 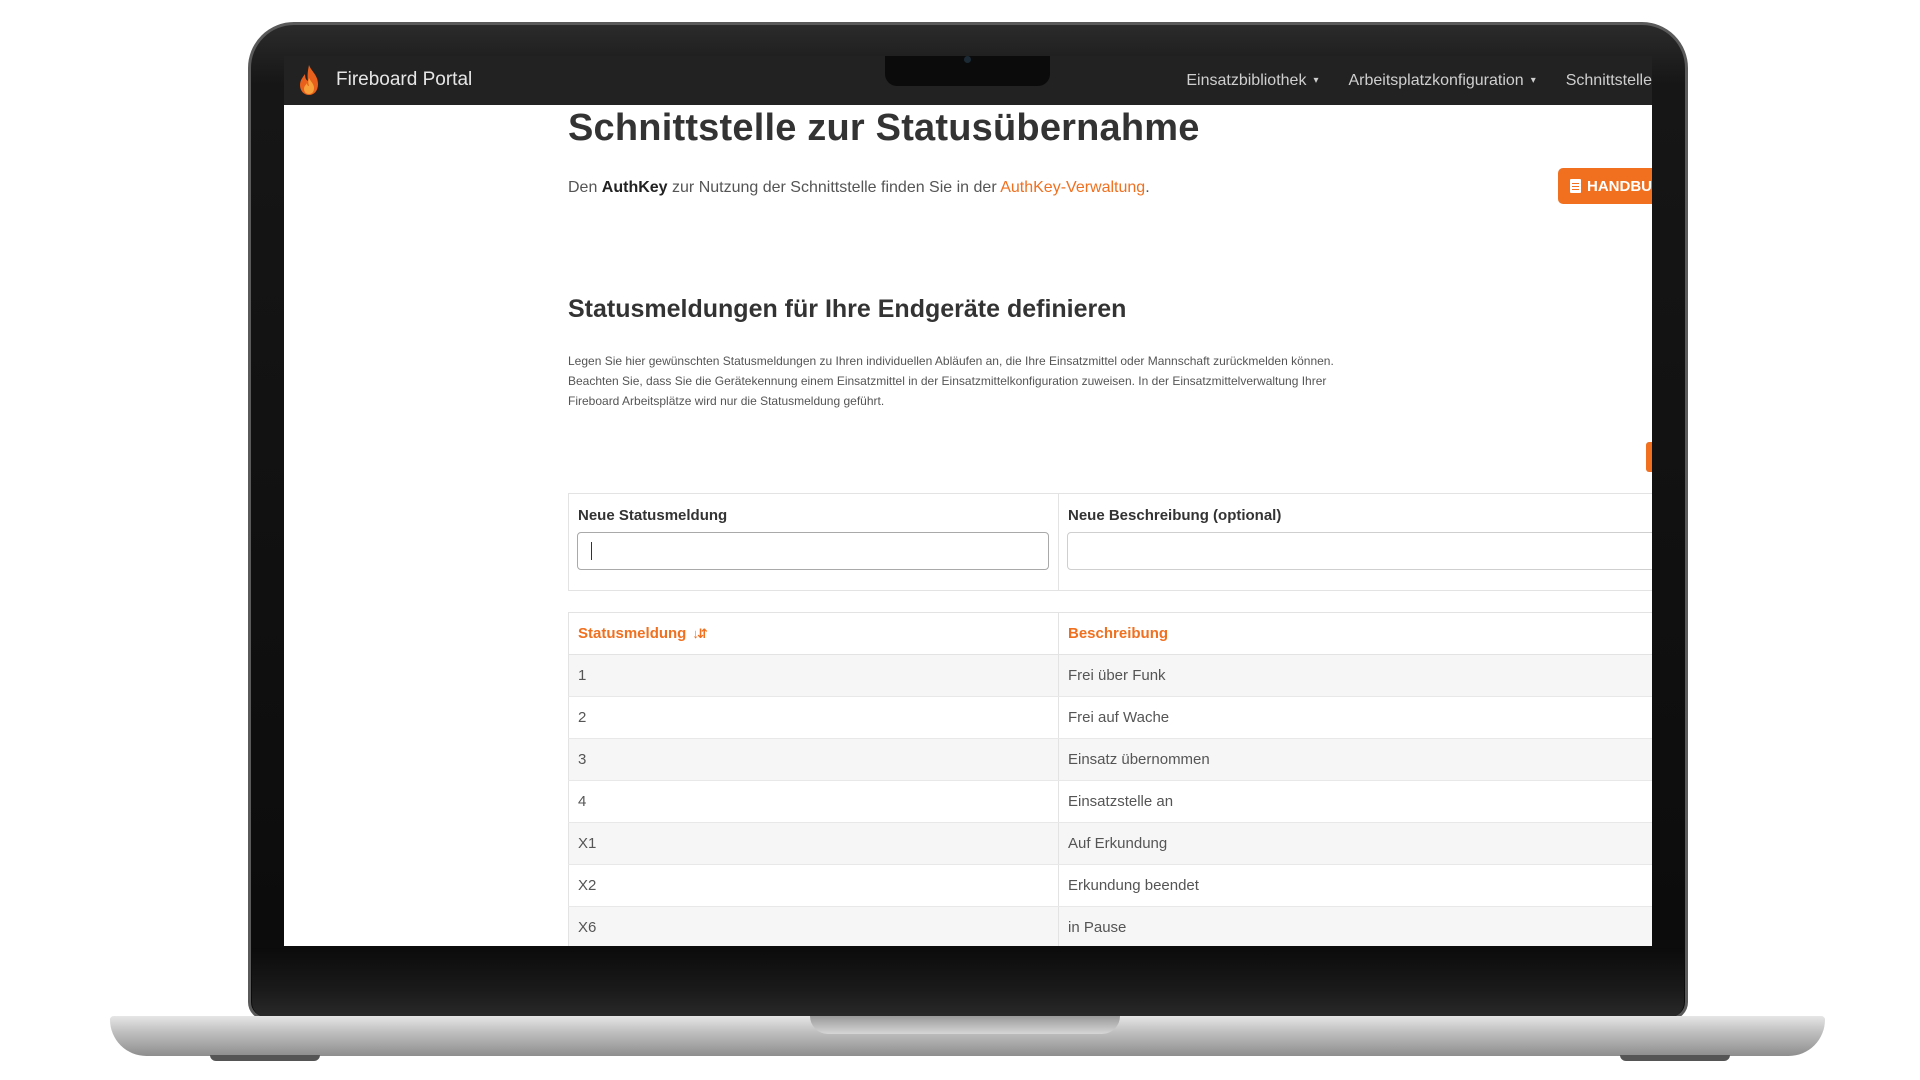 What do you see at coordinates (813, 885) in the screenshot?
I see `status-cell: X2` at bounding box center [813, 885].